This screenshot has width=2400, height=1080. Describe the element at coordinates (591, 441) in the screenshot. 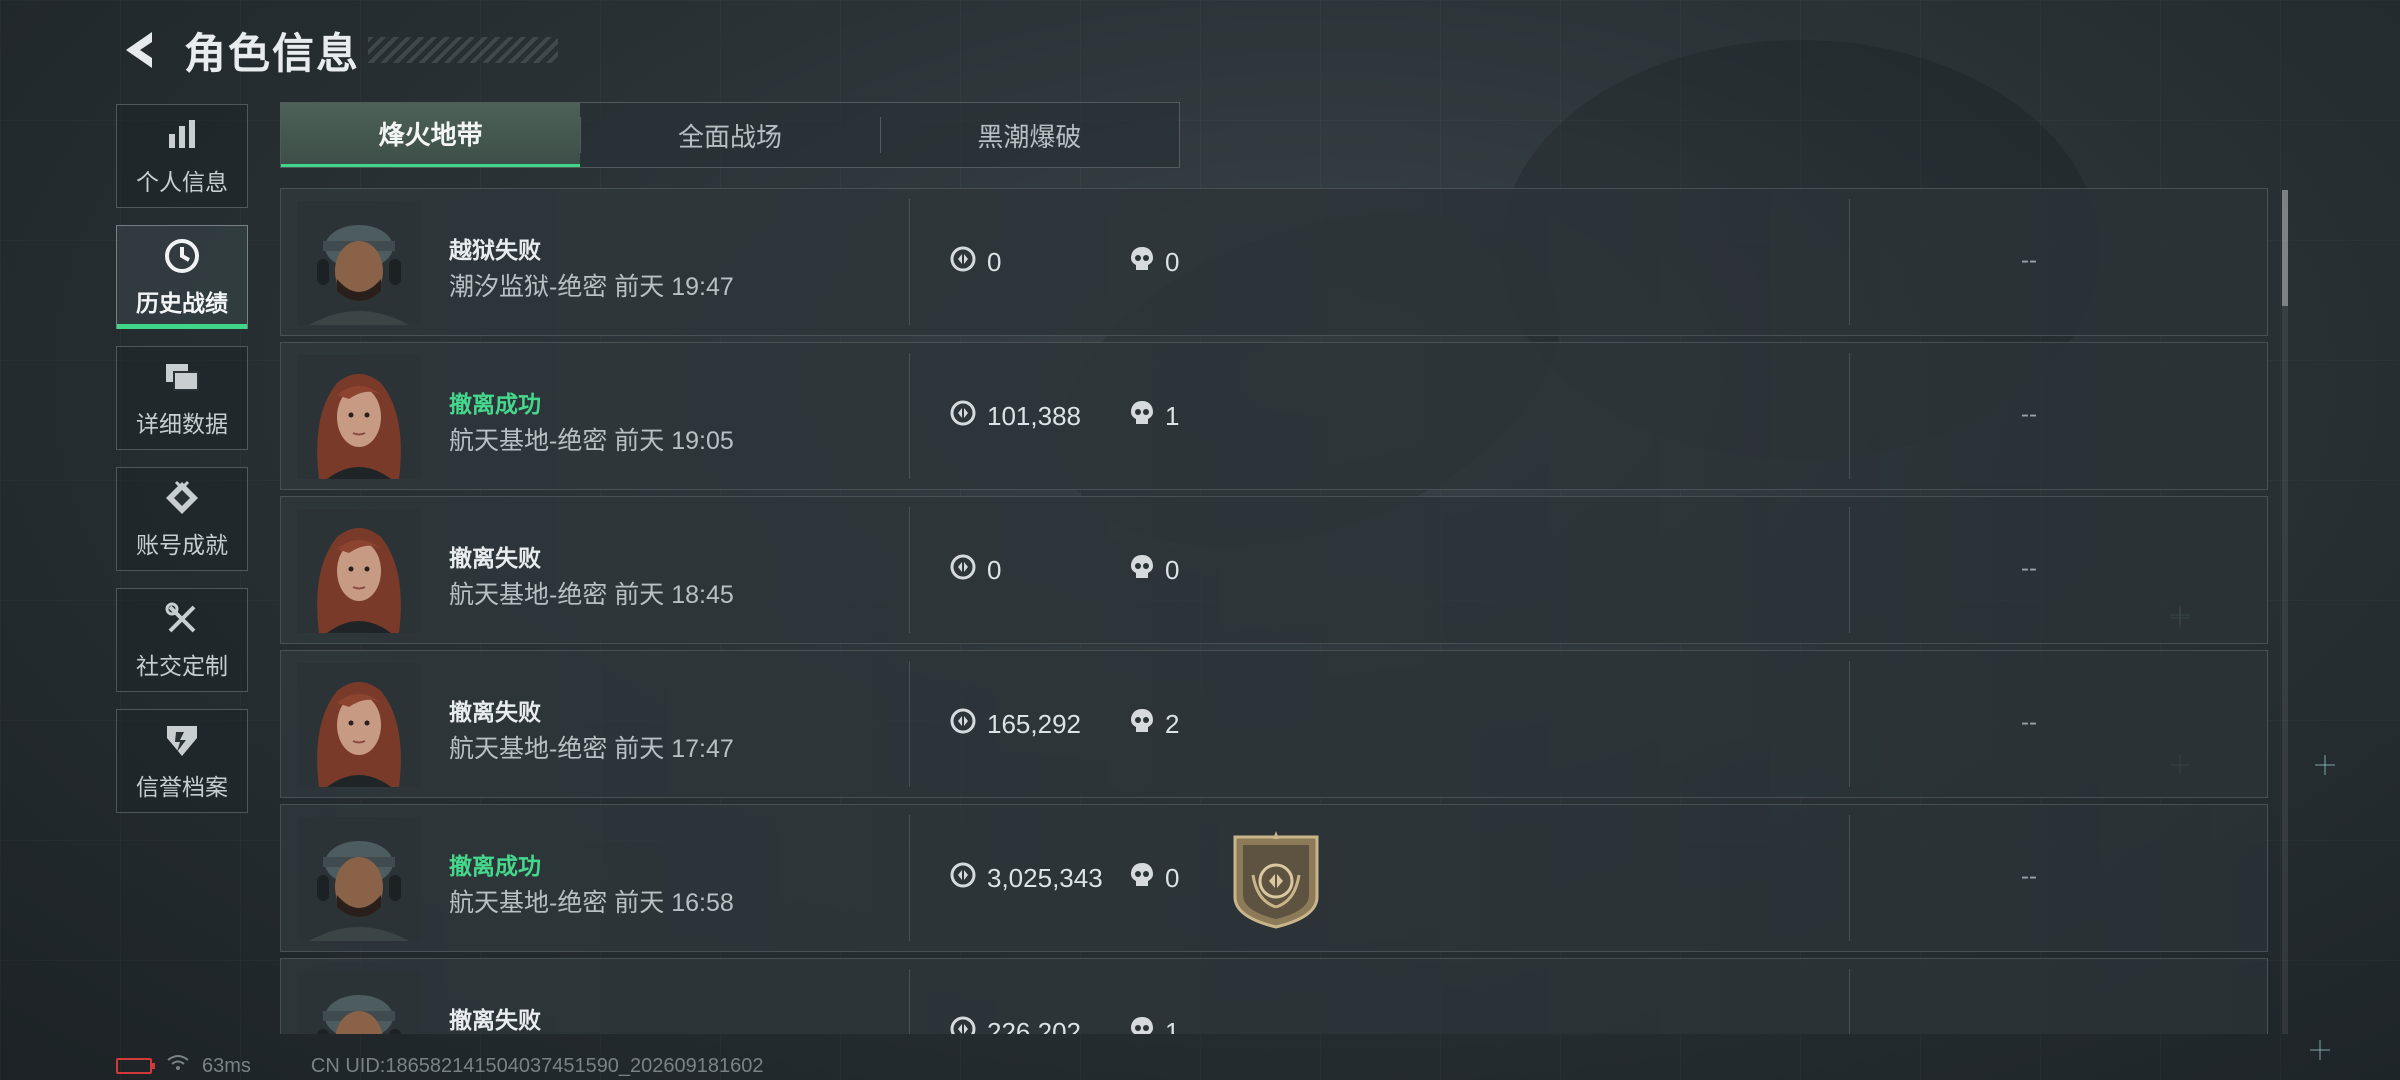

I see `match-map-time: 航天基地-绝密 前天 19:05` at that location.